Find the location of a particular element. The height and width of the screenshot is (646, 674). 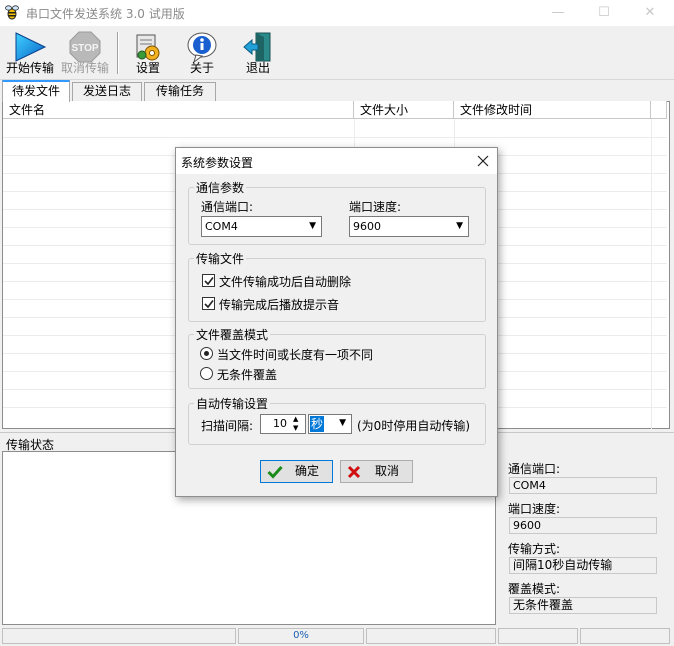

toolbar-separator is located at coordinates (118, 53).